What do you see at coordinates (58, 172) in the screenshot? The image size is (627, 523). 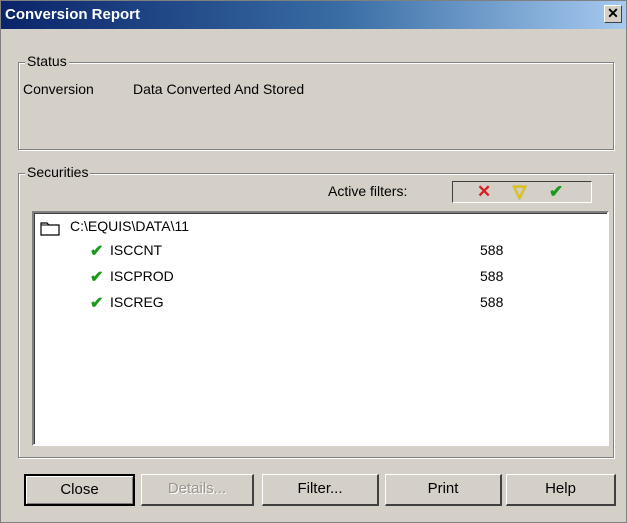 I see `securities-group-label: Securities` at bounding box center [58, 172].